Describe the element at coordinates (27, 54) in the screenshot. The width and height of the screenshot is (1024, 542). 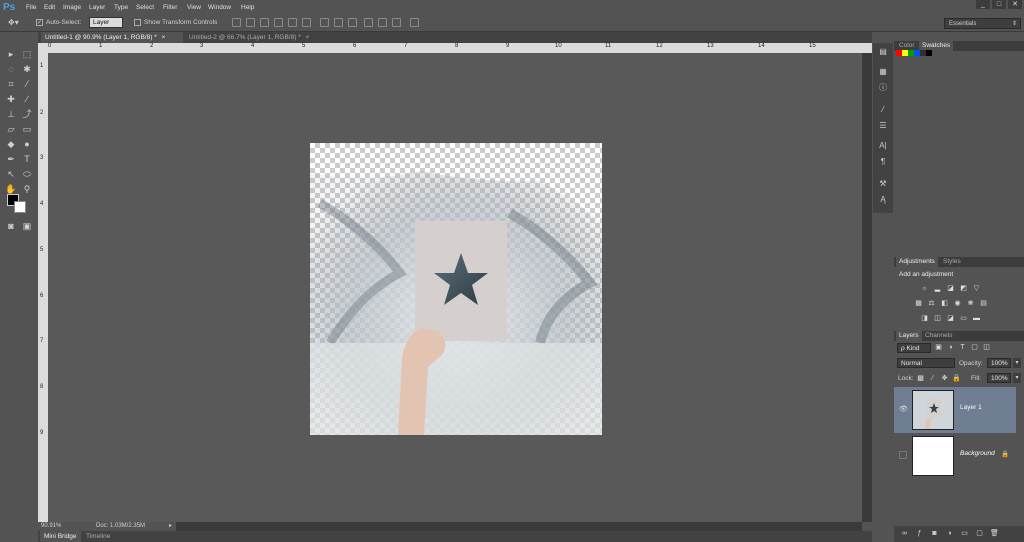
I see `marquee-tool-icon: ⬚` at that location.